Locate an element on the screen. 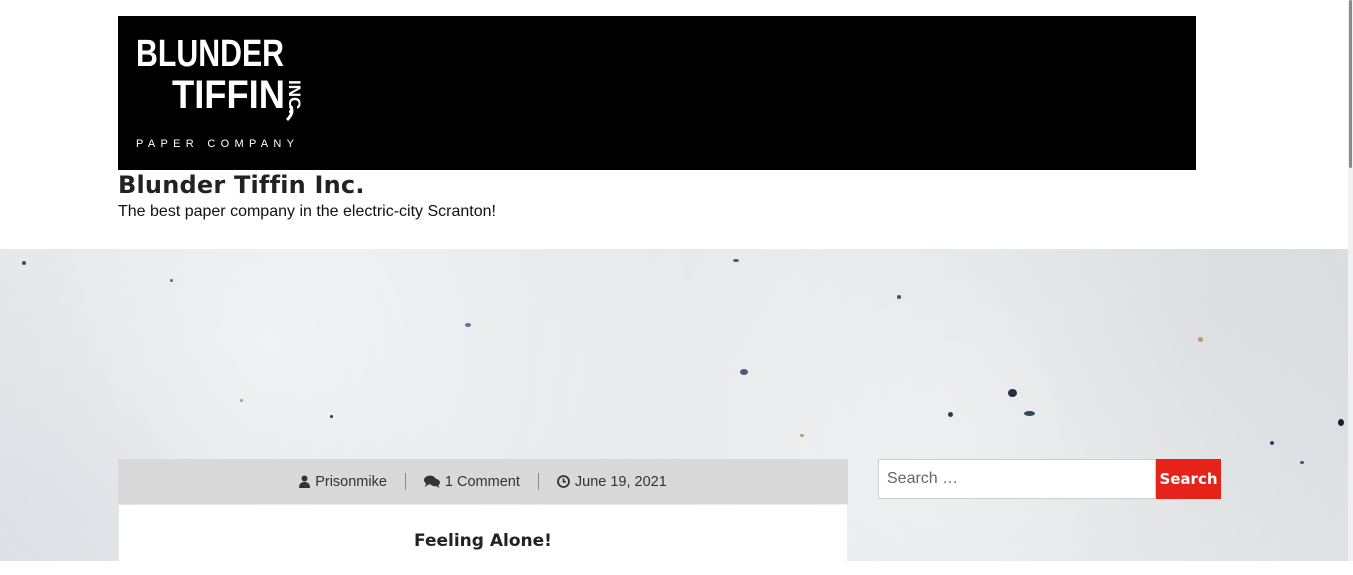 This screenshot has height=575, width=1353. logo-line-2: TIFFIN is located at coordinates (228, 95).